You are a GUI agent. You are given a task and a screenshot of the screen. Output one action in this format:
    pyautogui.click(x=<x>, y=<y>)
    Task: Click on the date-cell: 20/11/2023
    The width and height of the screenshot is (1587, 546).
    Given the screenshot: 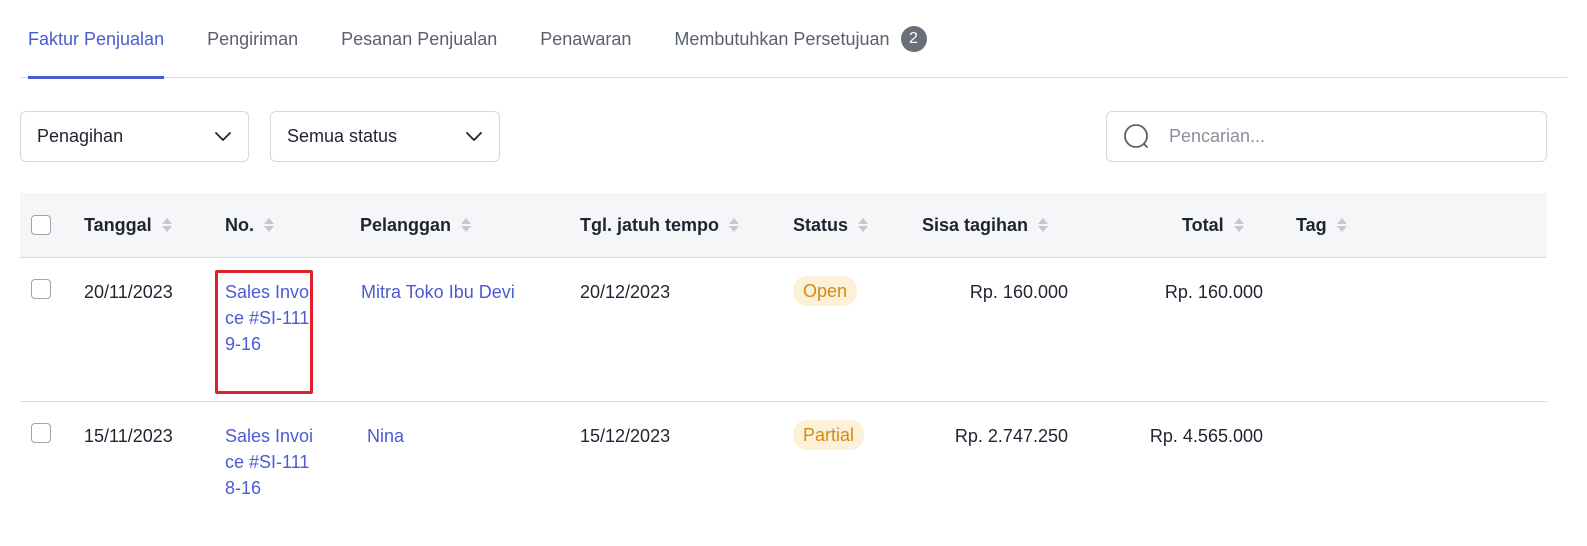 What is the action you would take?
    pyautogui.click(x=128, y=292)
    